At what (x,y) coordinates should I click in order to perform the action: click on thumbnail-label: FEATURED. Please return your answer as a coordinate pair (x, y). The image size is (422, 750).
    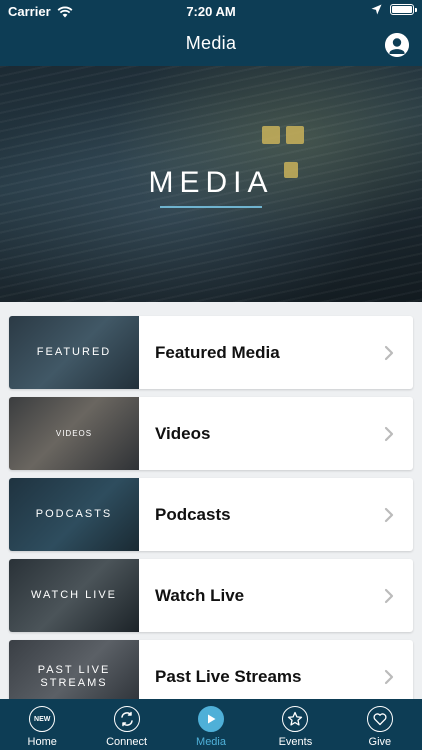
    Looking at the image, I should click on (74, 352).